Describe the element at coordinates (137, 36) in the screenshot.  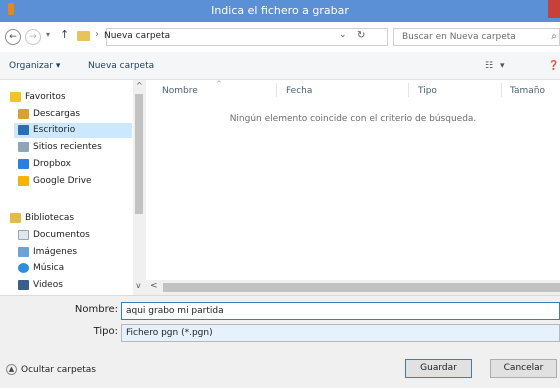
I see `address-path: Nueva carpeta` at that location.